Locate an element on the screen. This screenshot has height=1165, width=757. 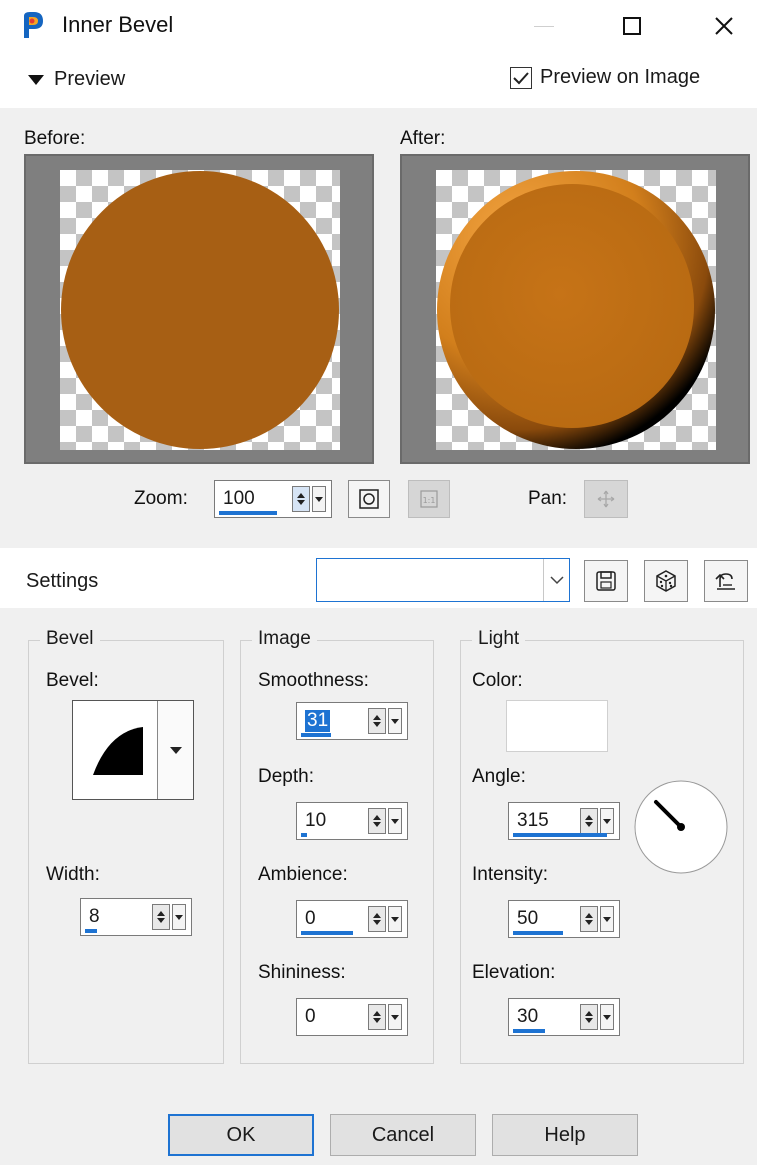
paintshop-app-icon is located at coordinates (32, 25).